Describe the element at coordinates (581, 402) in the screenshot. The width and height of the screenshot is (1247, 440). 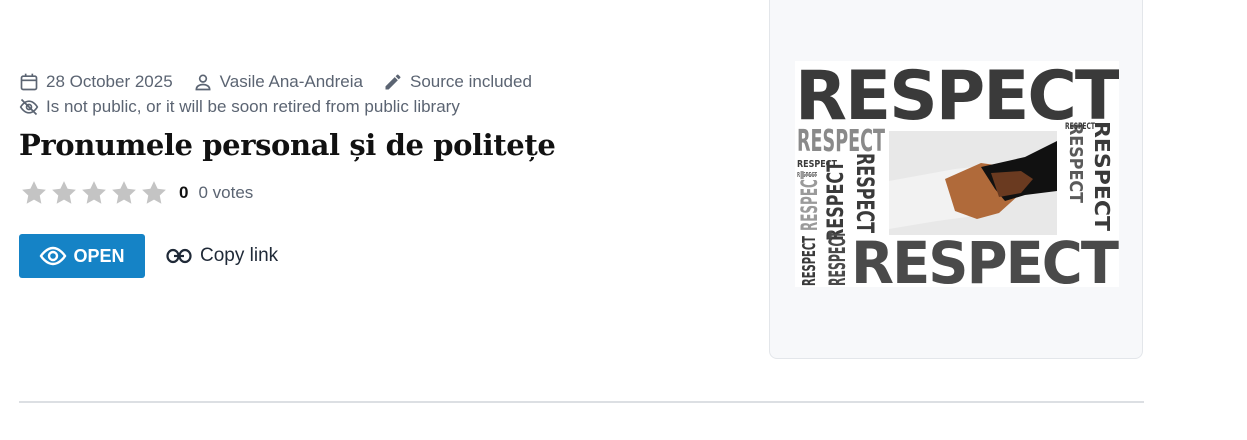
I see `divider` at that location.